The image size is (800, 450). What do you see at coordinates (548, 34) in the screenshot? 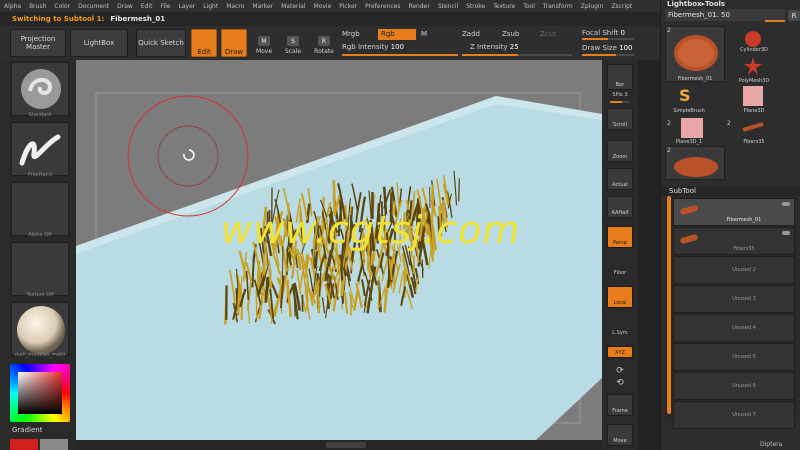
I see `zcut-toggle: Zcut` at bounding box center [548, 34].